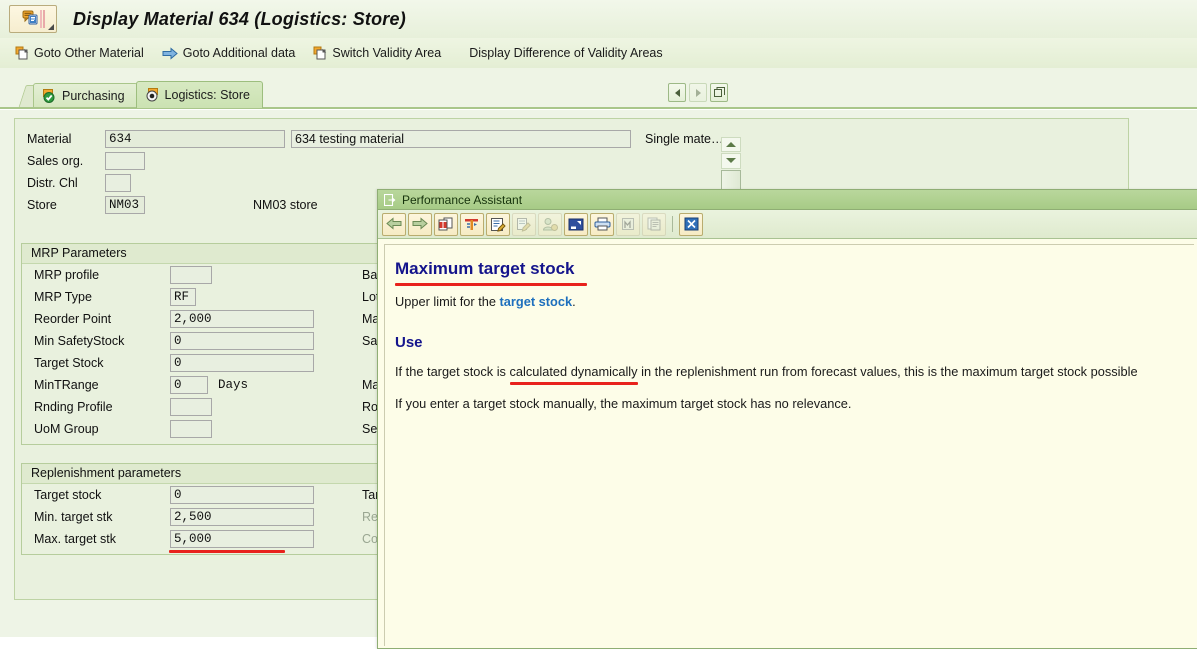  Describe the element at coordinates (472, 224) in the screenshot. I see `technical-info-icon` at that location.